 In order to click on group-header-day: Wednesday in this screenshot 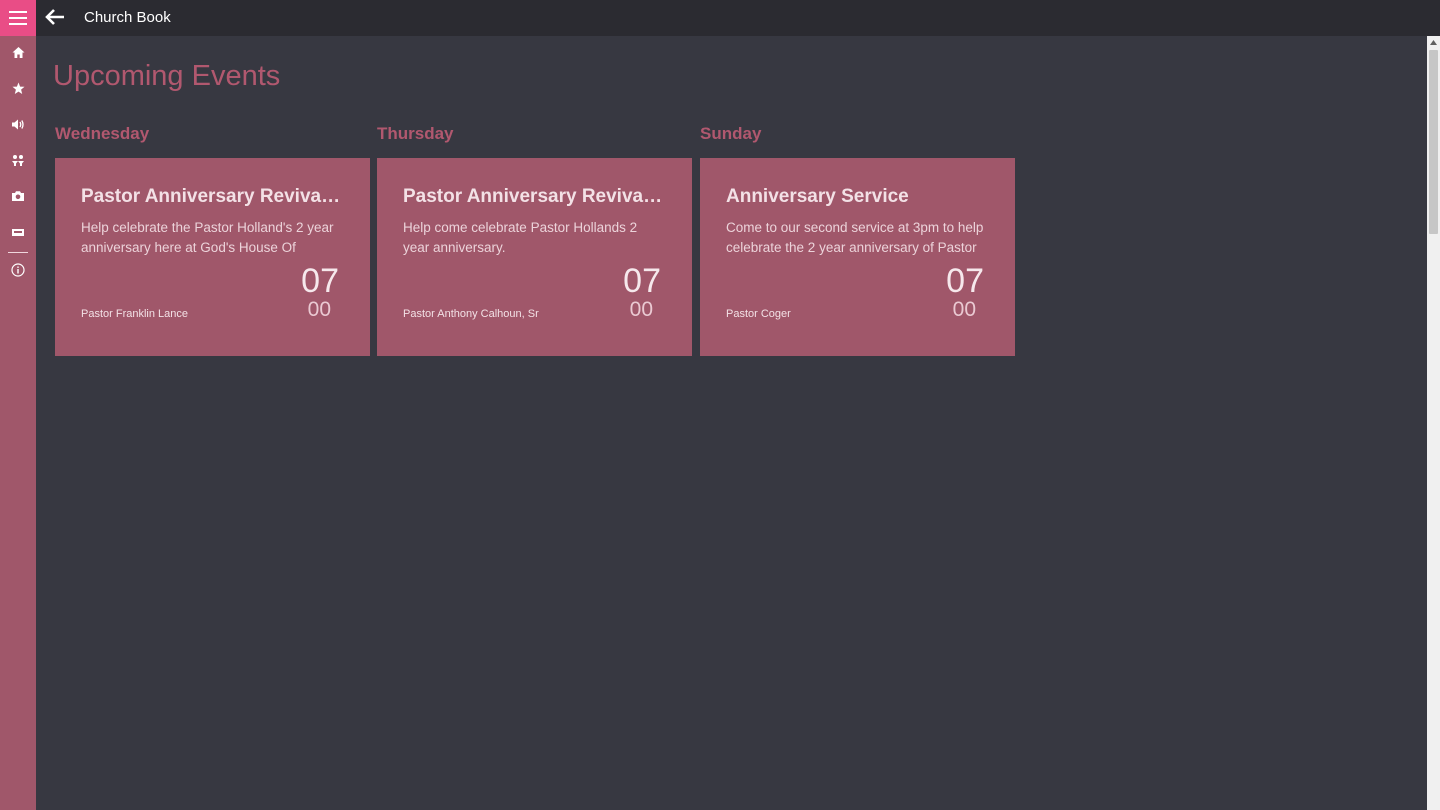, I will do `click(212, 141)`.